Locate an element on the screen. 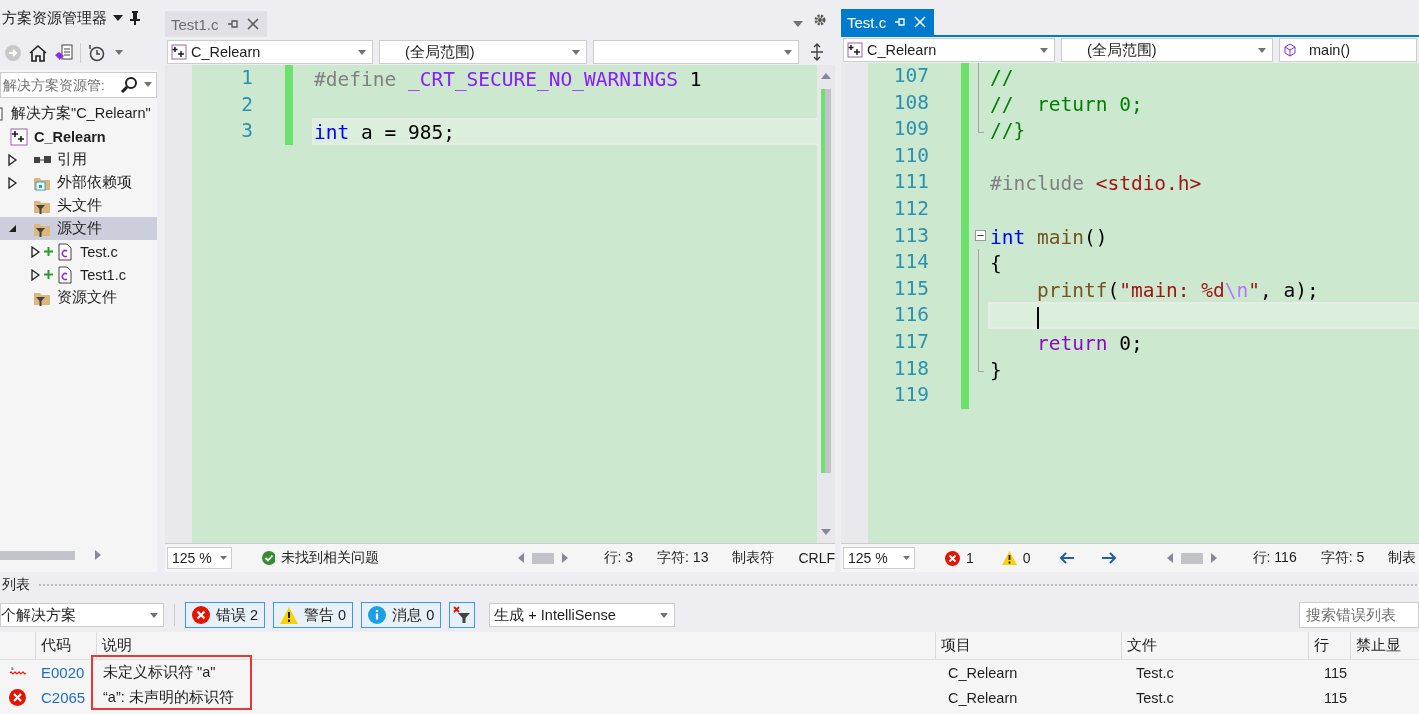 This screenshot has height=714, width=1419. split-icon is located at coordinates (817, 52).